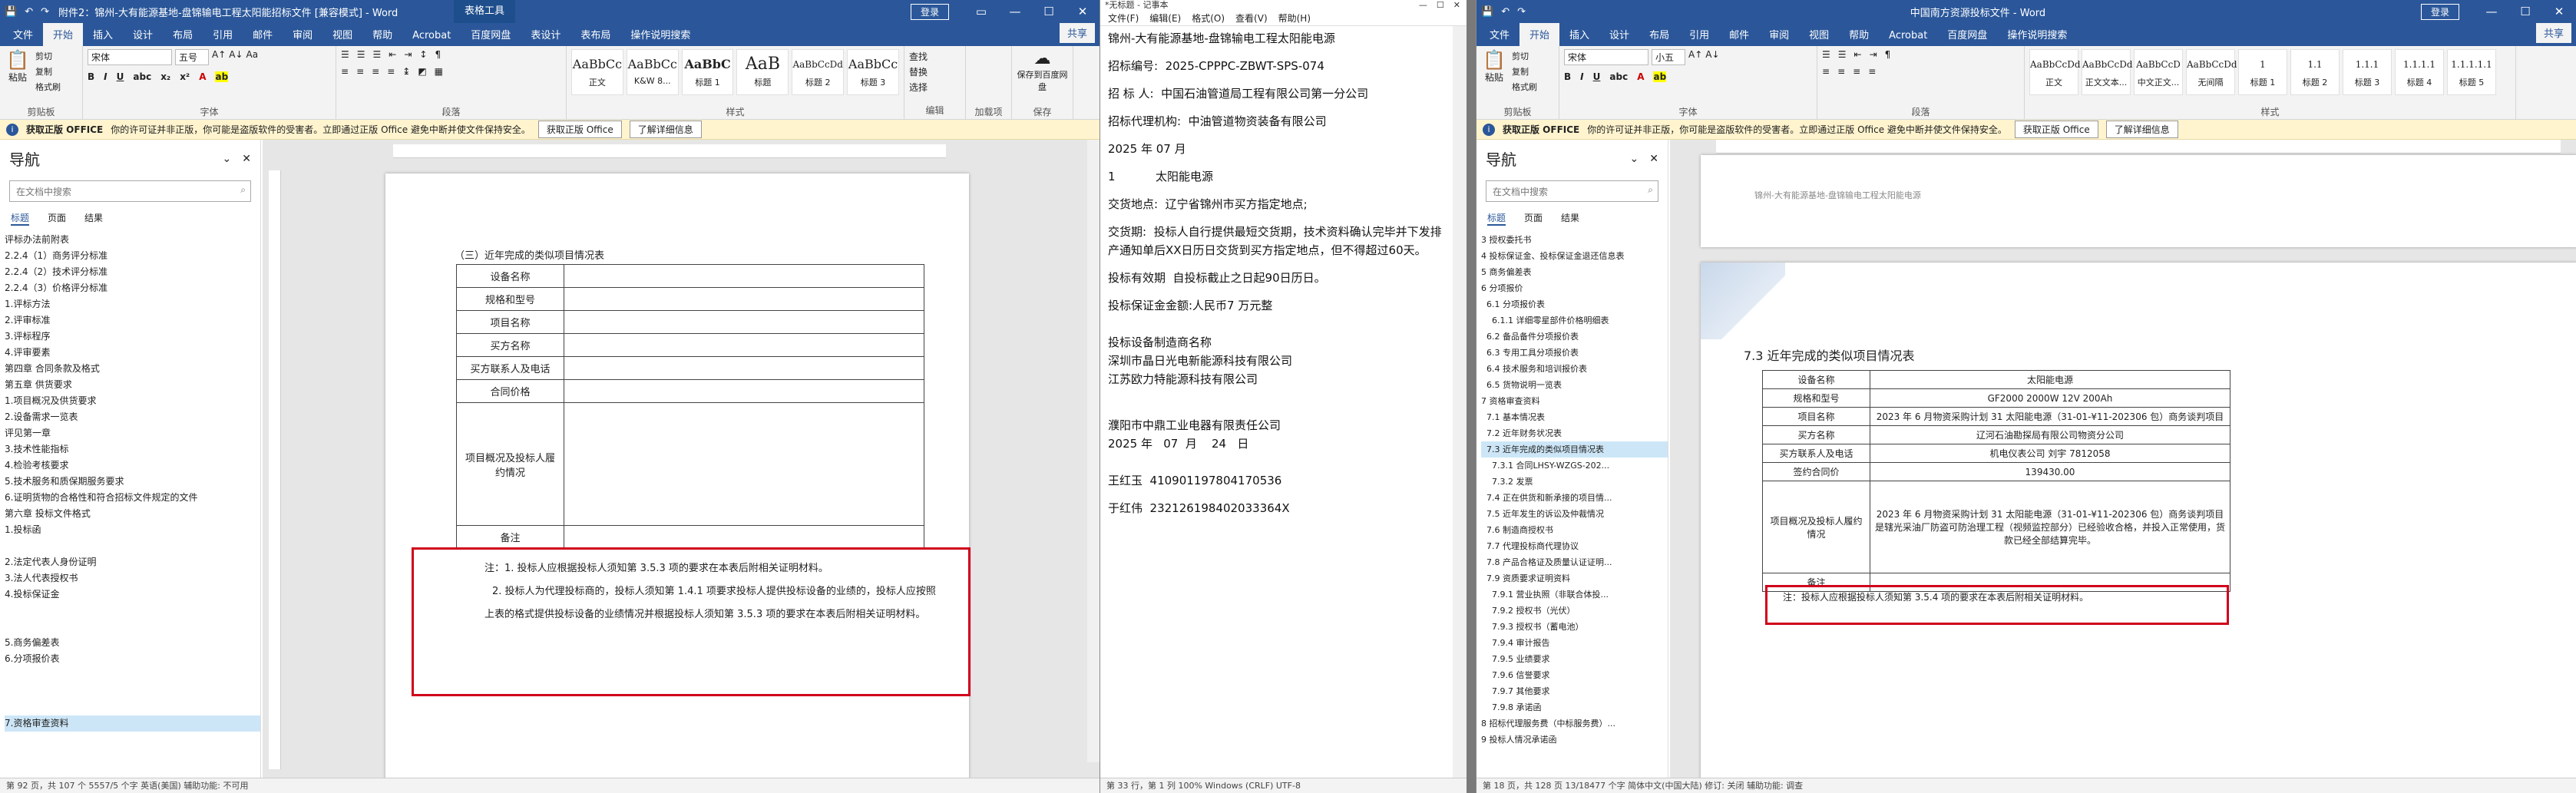  Describe the element at coordinates (1575, 433) in the screenshot. I see `nav-heading-item: 7.2 近年财务状况表` at that location.